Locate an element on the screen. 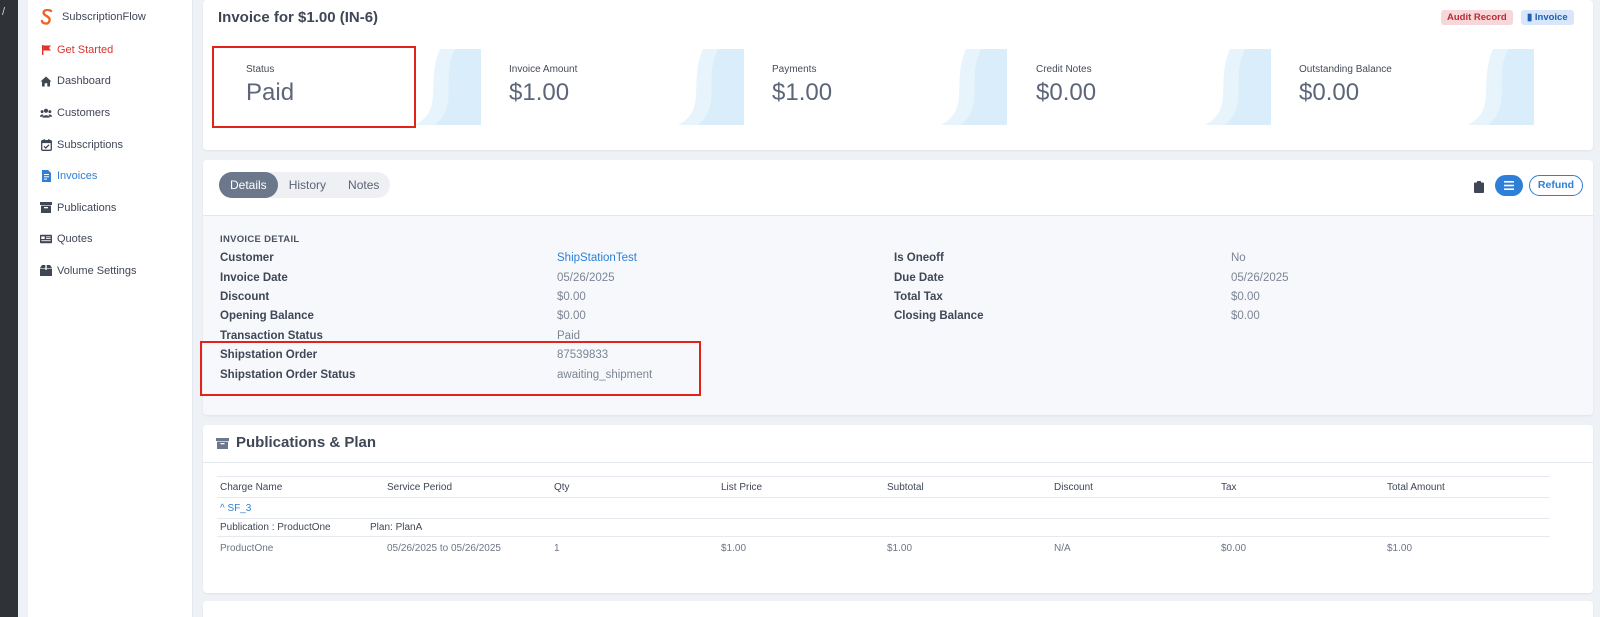  os-side-strip: / is located at coordinates (9, 308).